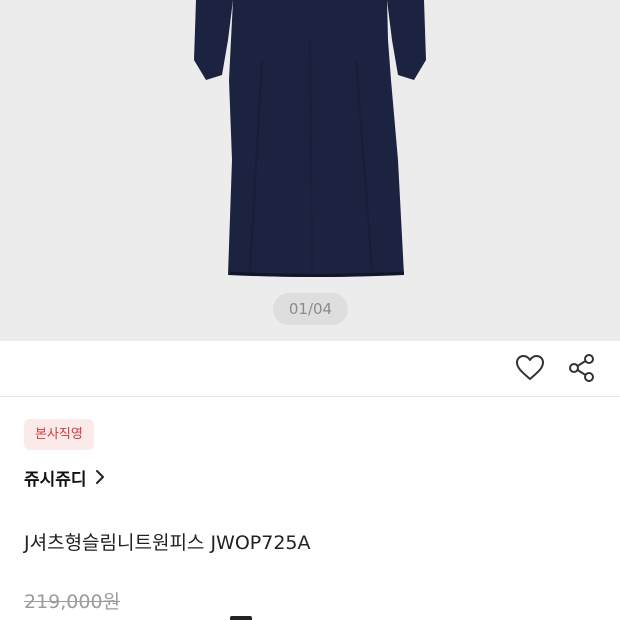 The width and height of the screenshot is (620, 620). What do you see at coordinates (55, 479) in the screenshot?
I see `brand-name: 쥬시쥬디` at bounding box center [55, 479].